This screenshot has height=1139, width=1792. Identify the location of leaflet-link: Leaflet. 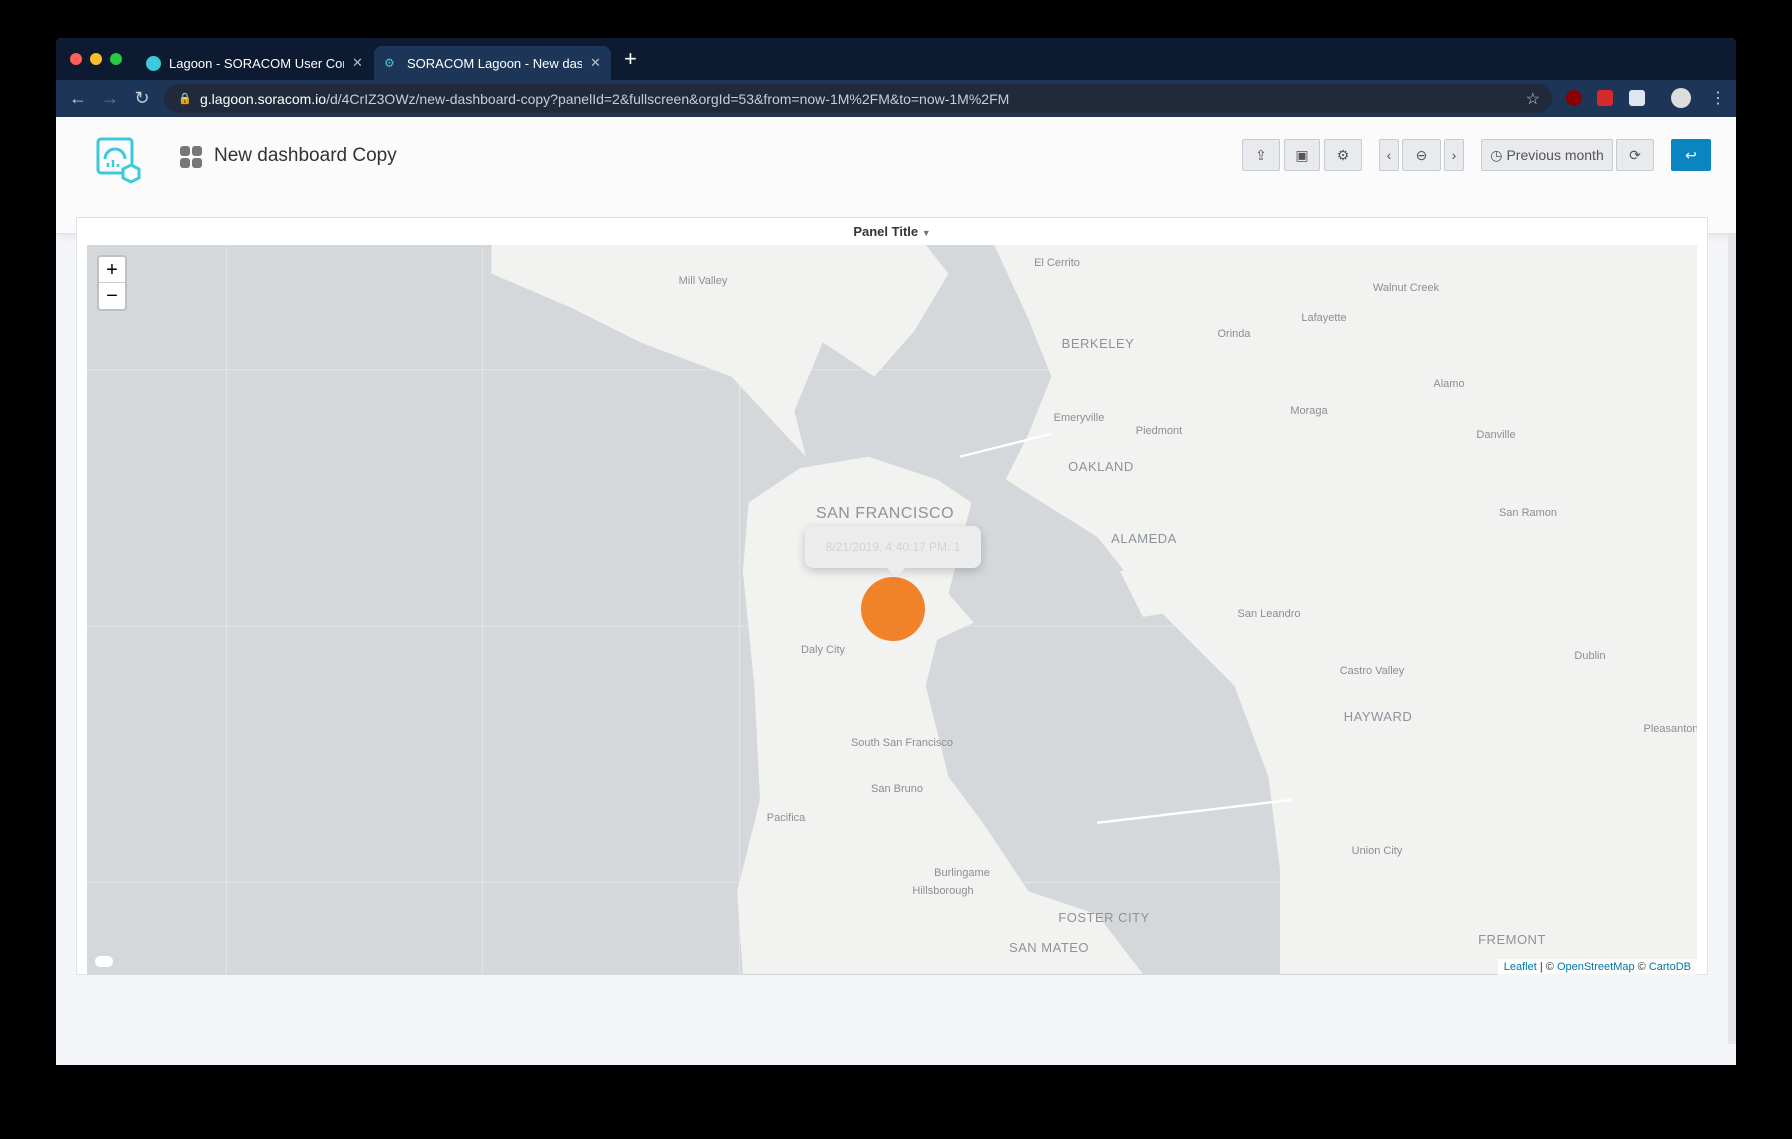
(1520, 967).